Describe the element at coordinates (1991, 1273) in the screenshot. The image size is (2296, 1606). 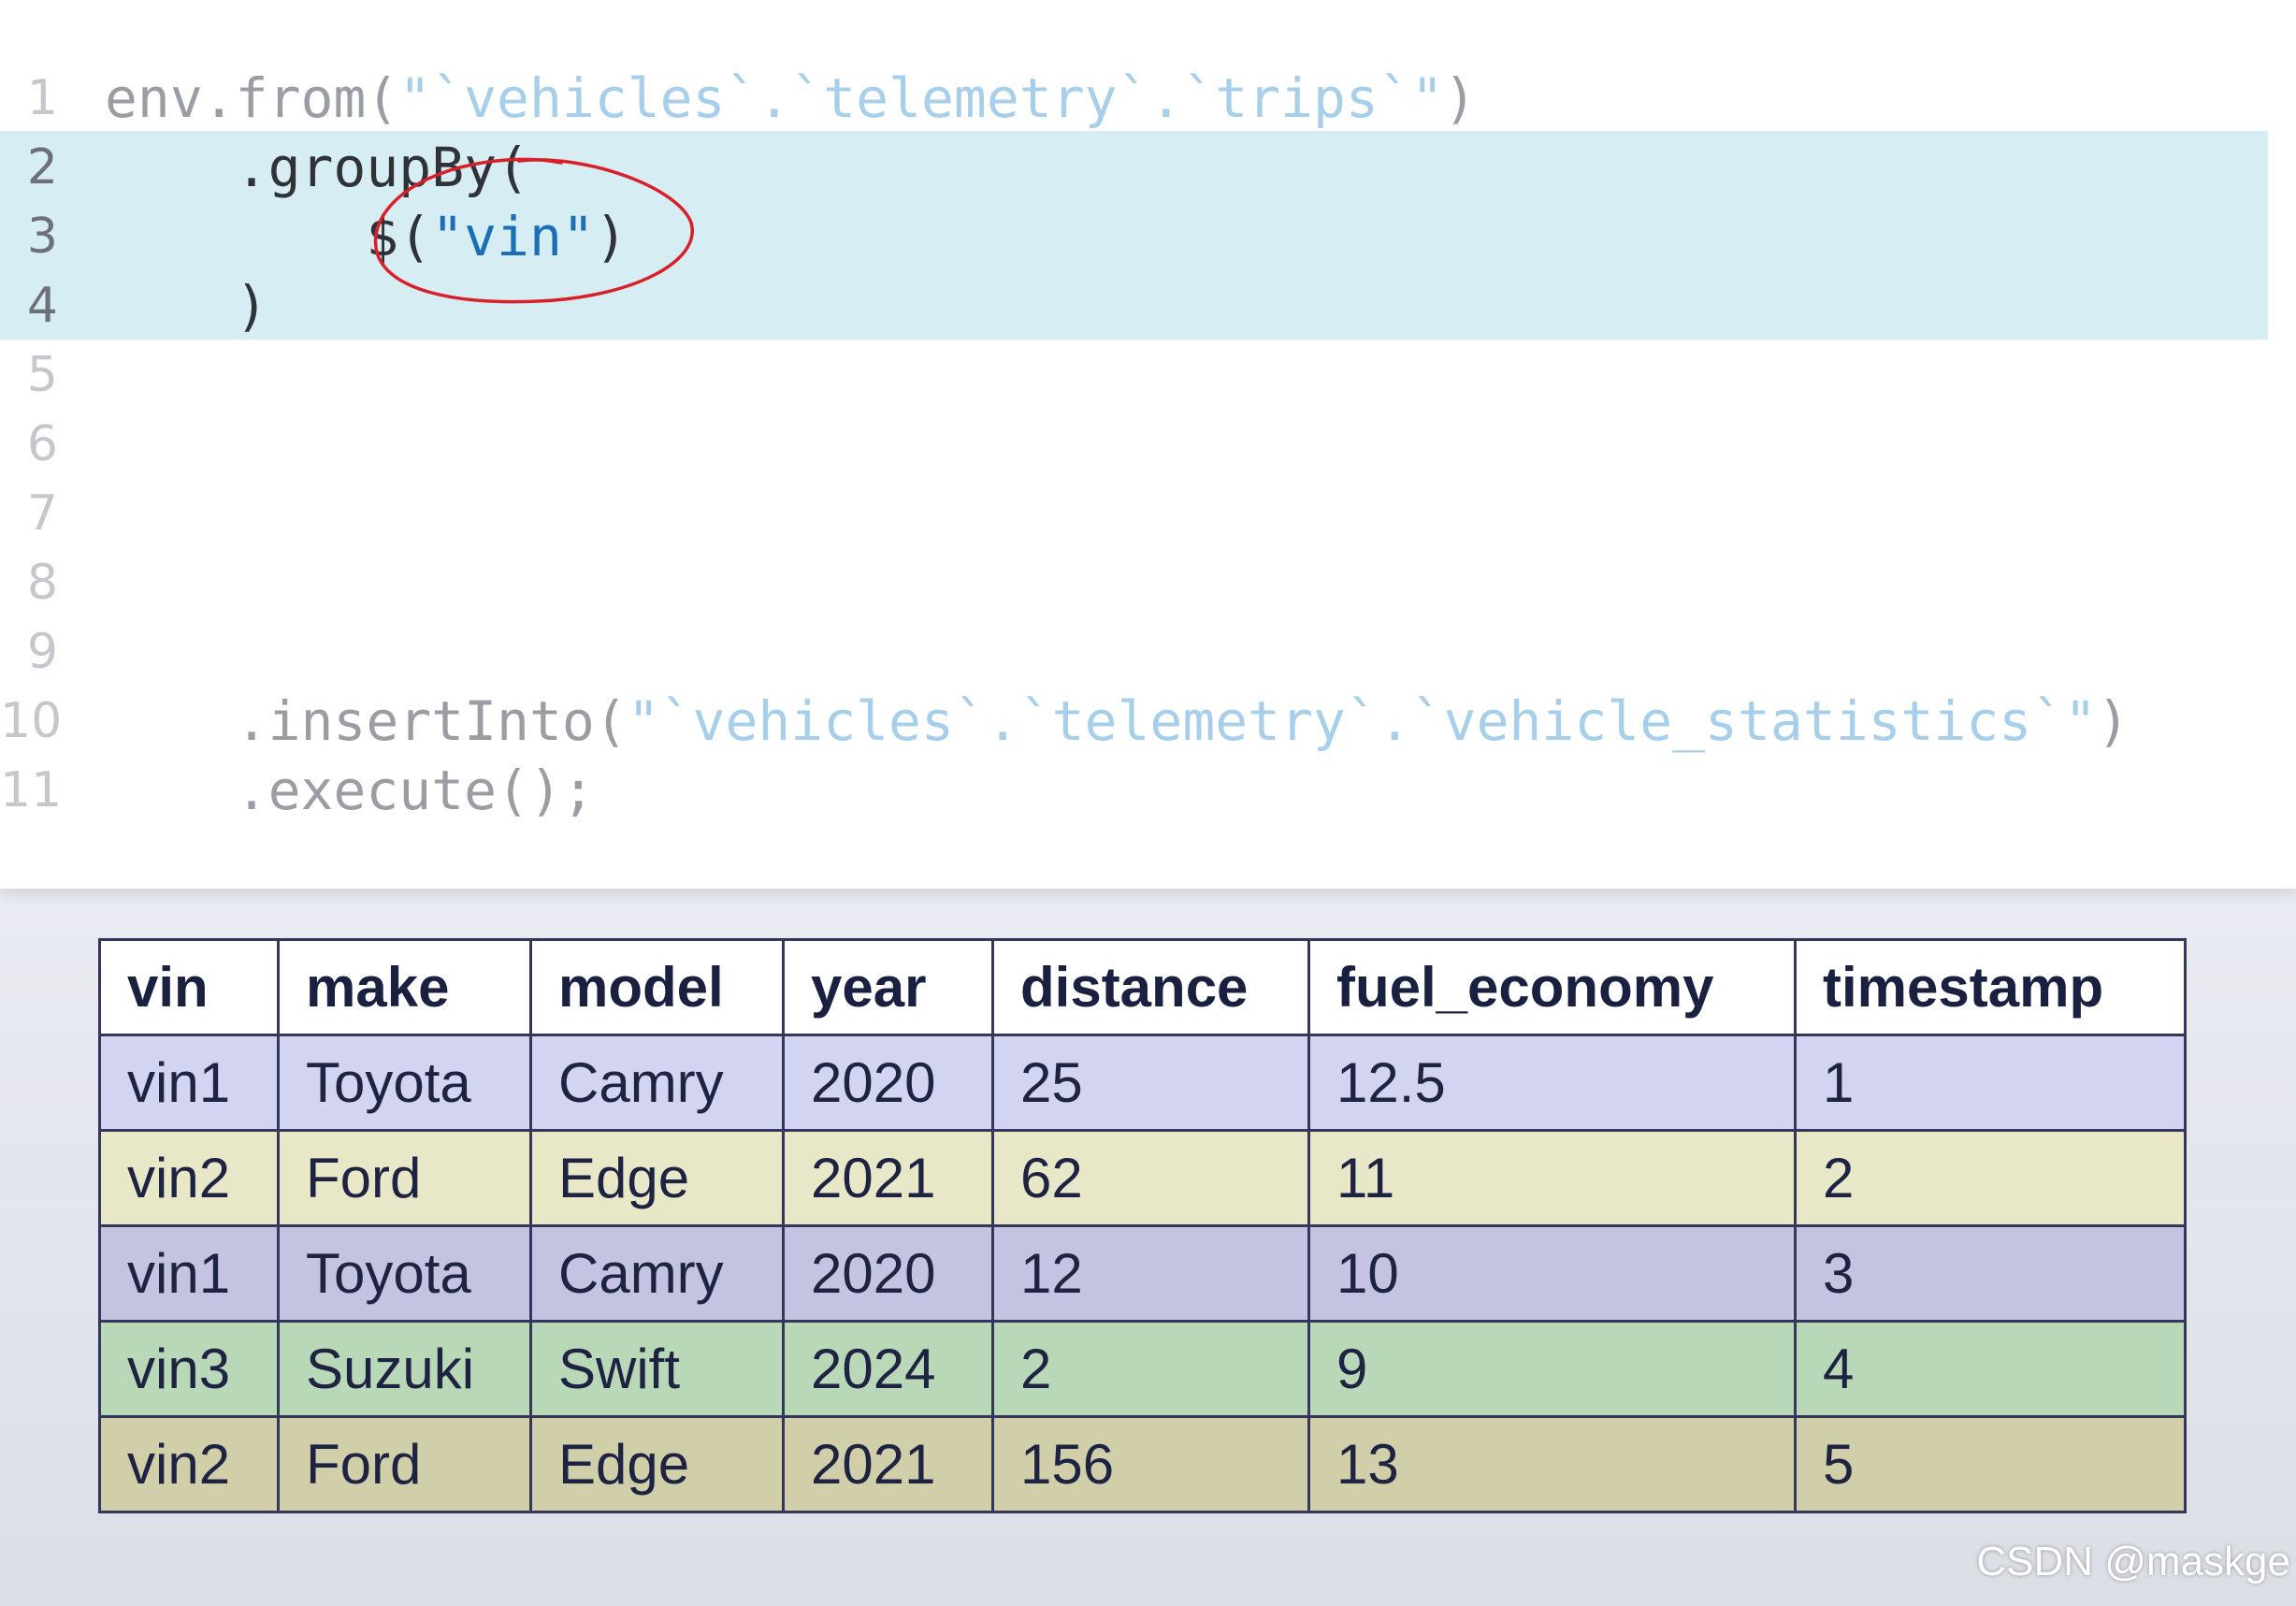
I see `cell-timestamp: 3` at that location.